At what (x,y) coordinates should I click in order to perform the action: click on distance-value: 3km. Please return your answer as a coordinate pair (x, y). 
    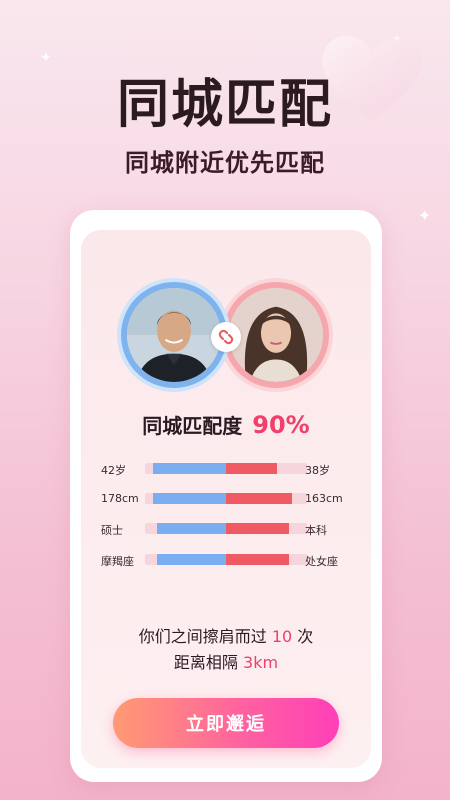
    Looking at the image, I should click on (261, 662).